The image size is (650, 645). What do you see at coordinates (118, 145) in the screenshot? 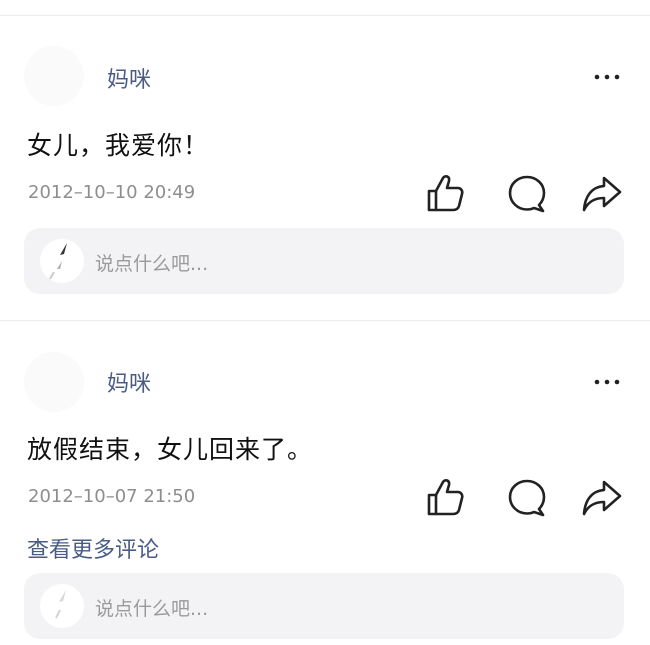
I see `post-content: 女儿，我爱你！` at bounding box center [118, 145].